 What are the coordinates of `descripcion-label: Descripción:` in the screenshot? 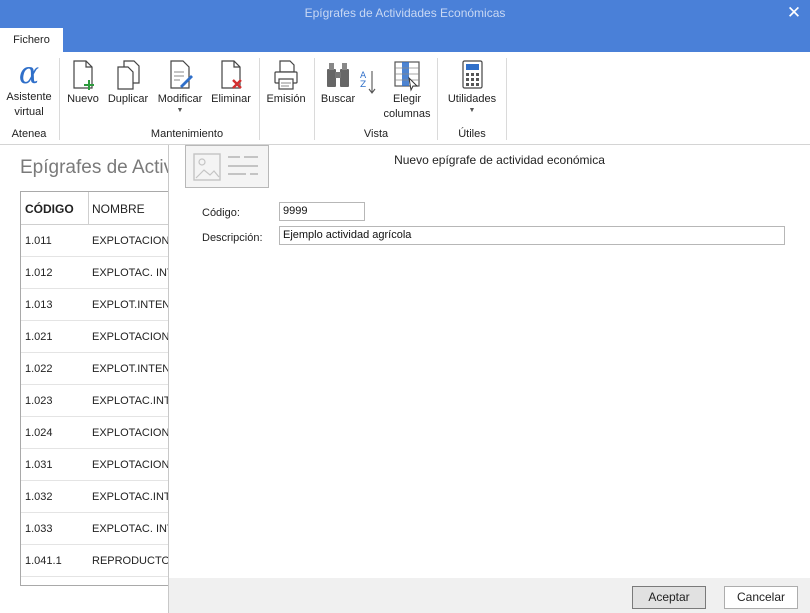 It's located at (232, 238).